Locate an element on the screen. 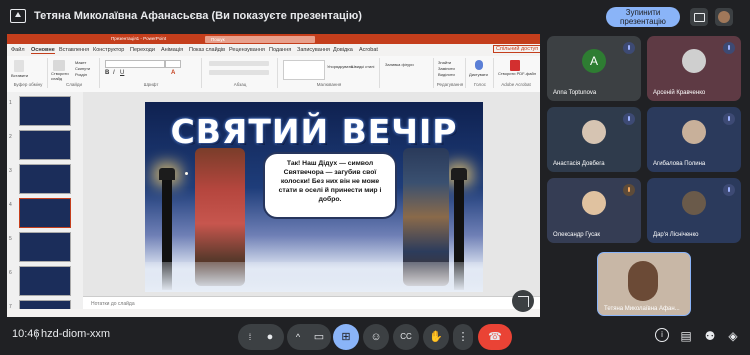 This screenshot has width=750, height=355. section-button: Розділ is located at coordinates (81, 74).